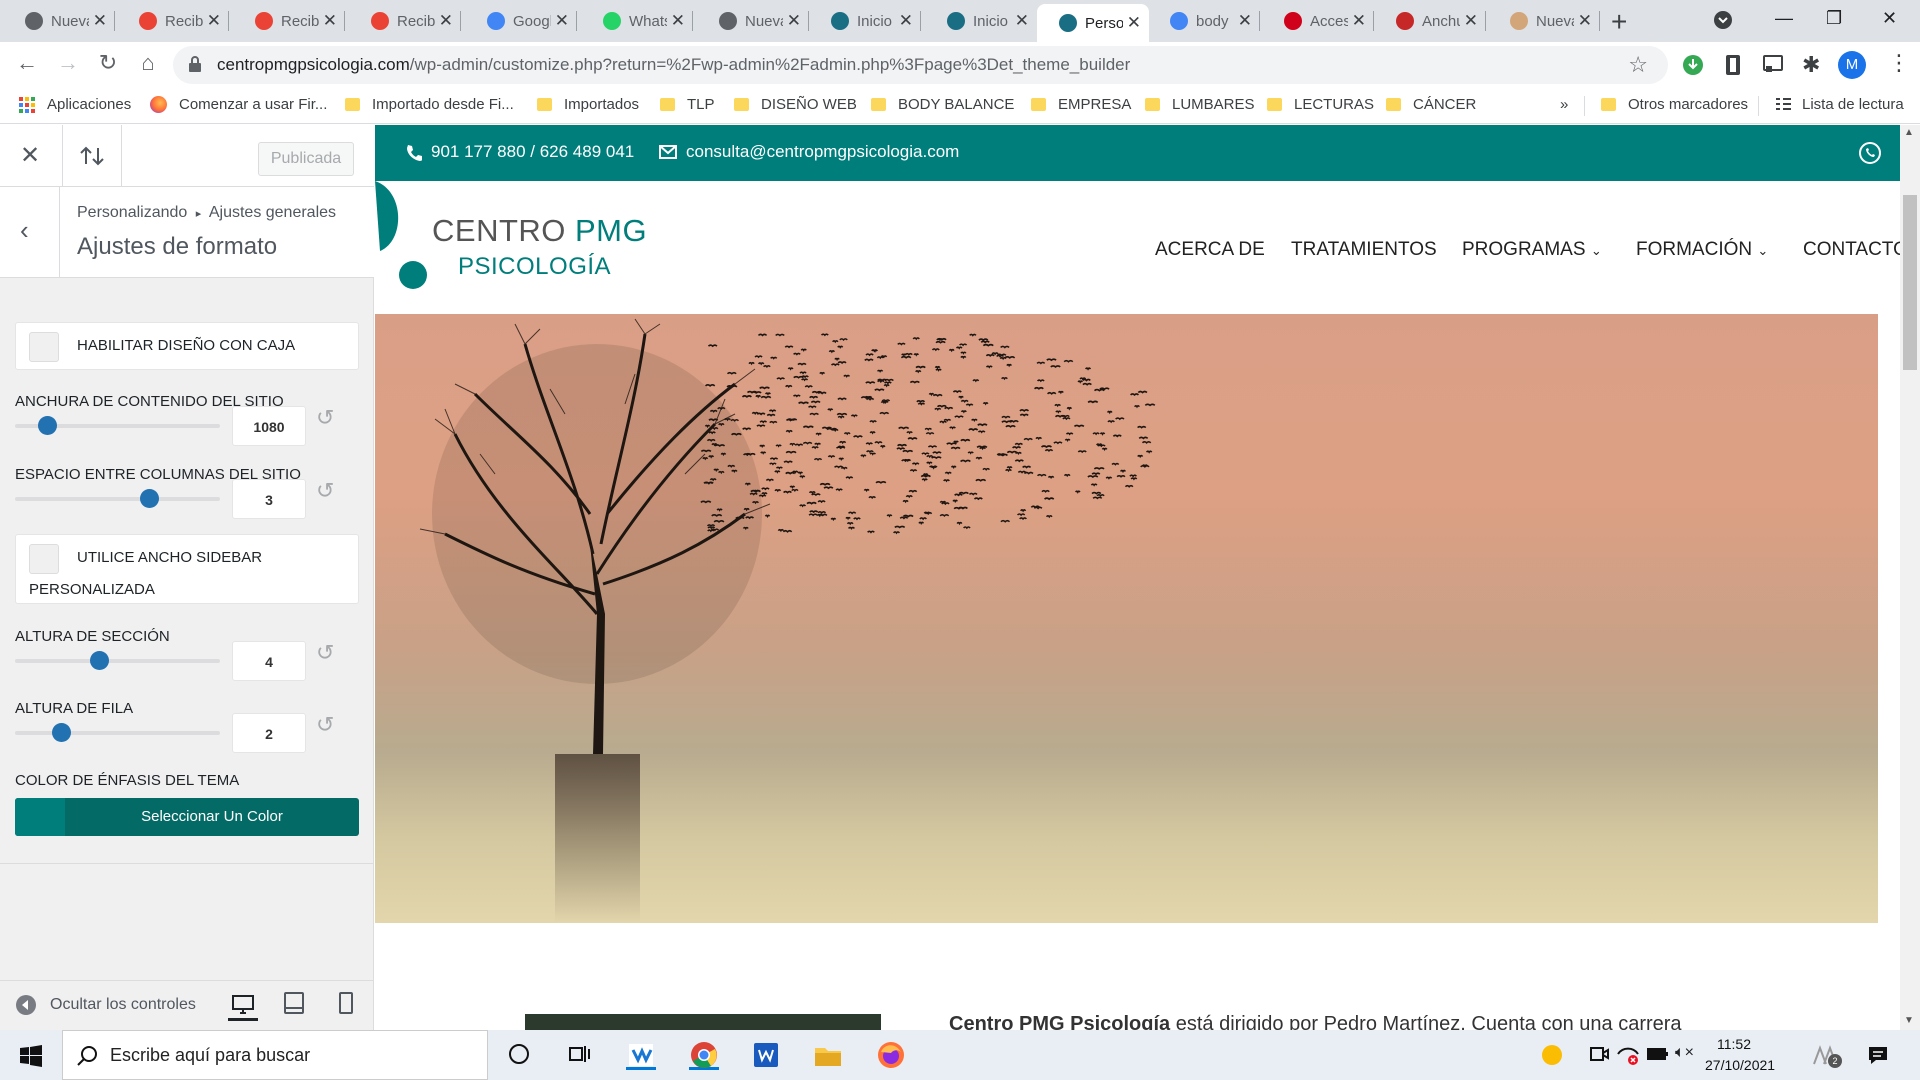 This screenshot has height=1080, width=1920. What do you see at coordinates (1684, 1053) in the screenshot?
I see `volume-muted-icon: 🔈︎×` at bounding box center [1684, 1053].